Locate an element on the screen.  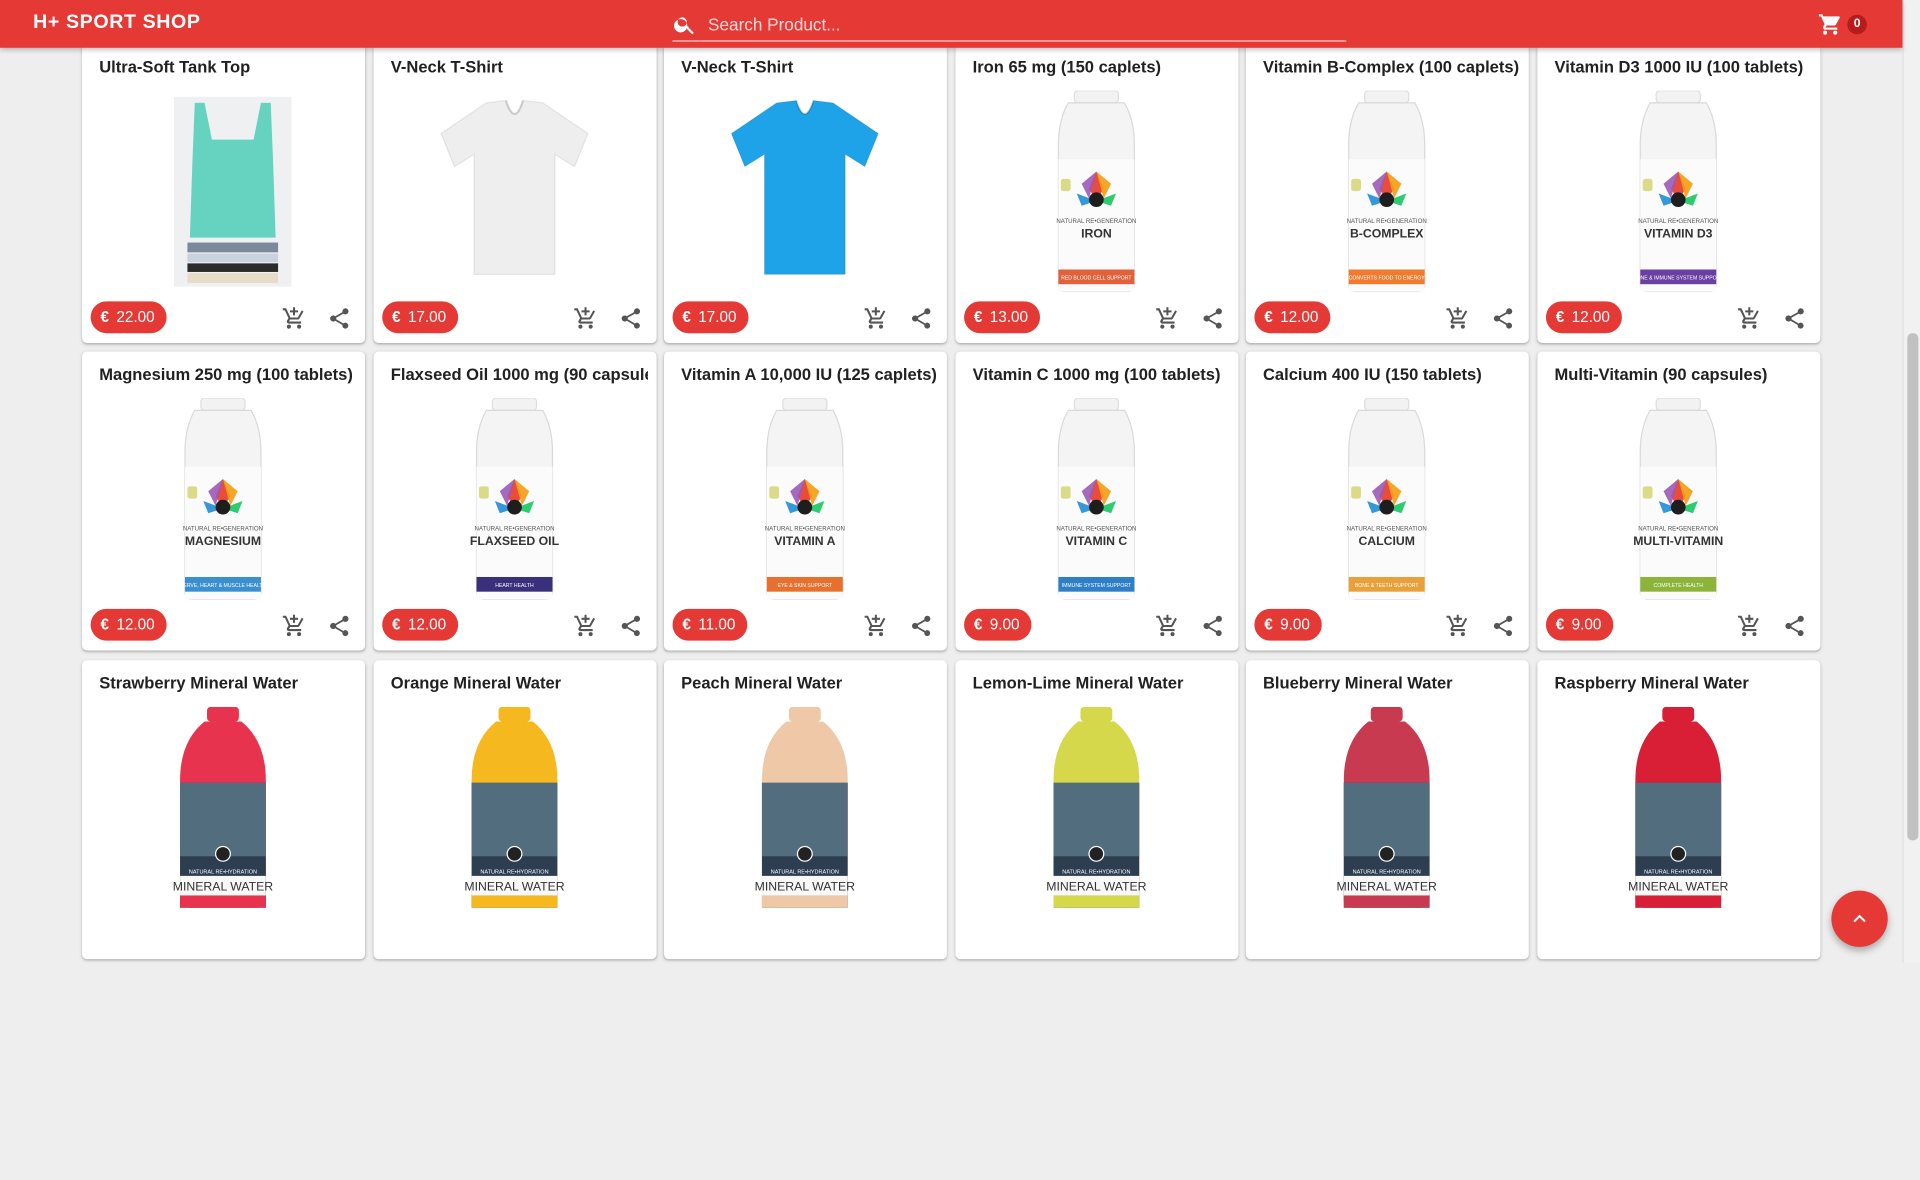
product-name: Iron 65 mg (150 caplets) is located at coordinates (1067, 66).